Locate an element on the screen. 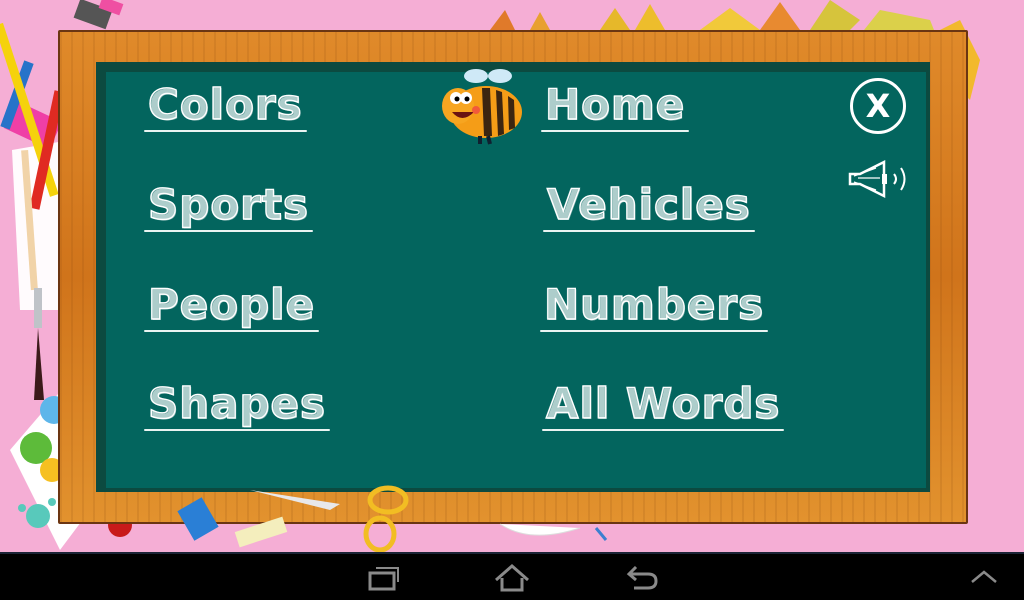 This screenshot has height=600, width=1024. menu-item-label: Numbers is located at coordinates (654, 304).